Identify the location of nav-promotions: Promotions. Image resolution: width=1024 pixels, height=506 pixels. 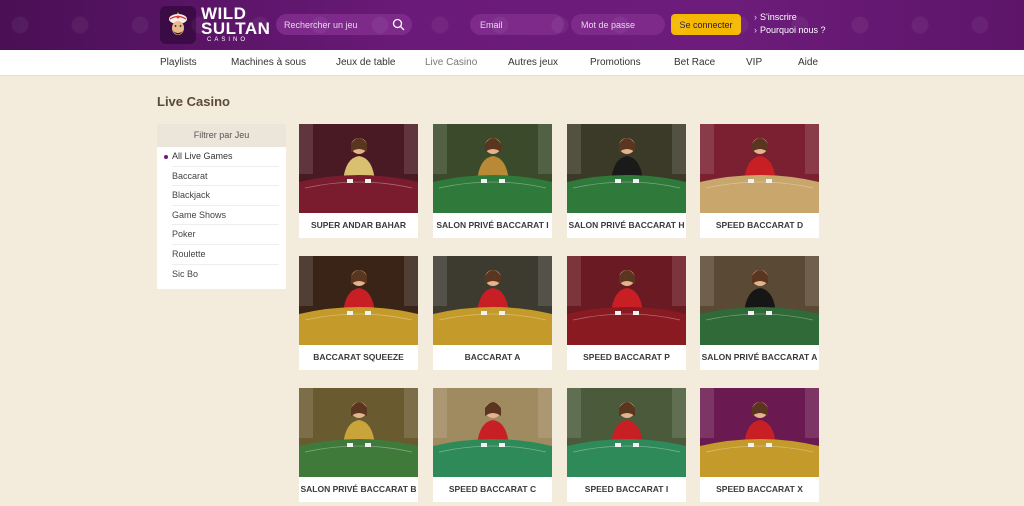
(615, 62).